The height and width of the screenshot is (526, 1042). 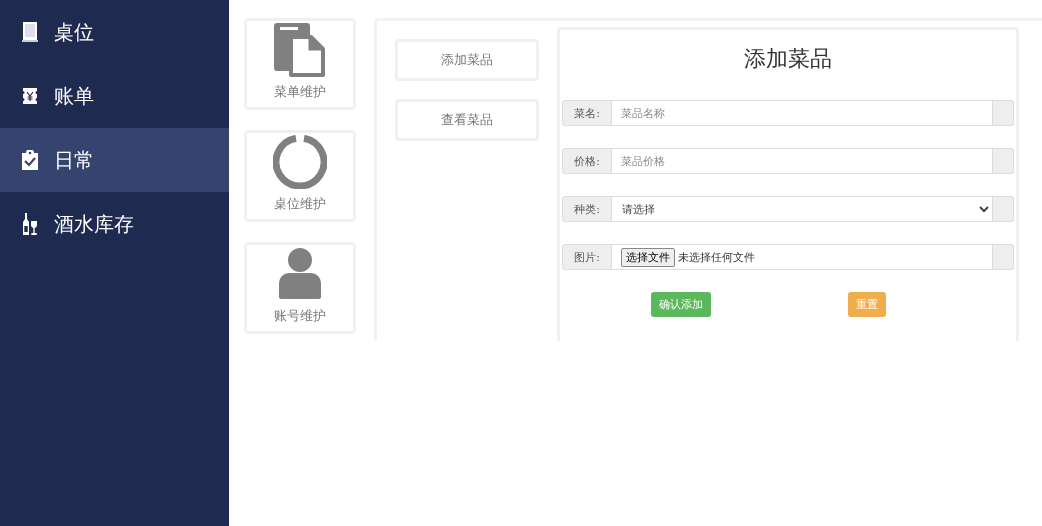 What do you see at coordinates (802, 113) in the screenshot?
I see `input-field: 菜品名称` at bounding box center [802, 113].